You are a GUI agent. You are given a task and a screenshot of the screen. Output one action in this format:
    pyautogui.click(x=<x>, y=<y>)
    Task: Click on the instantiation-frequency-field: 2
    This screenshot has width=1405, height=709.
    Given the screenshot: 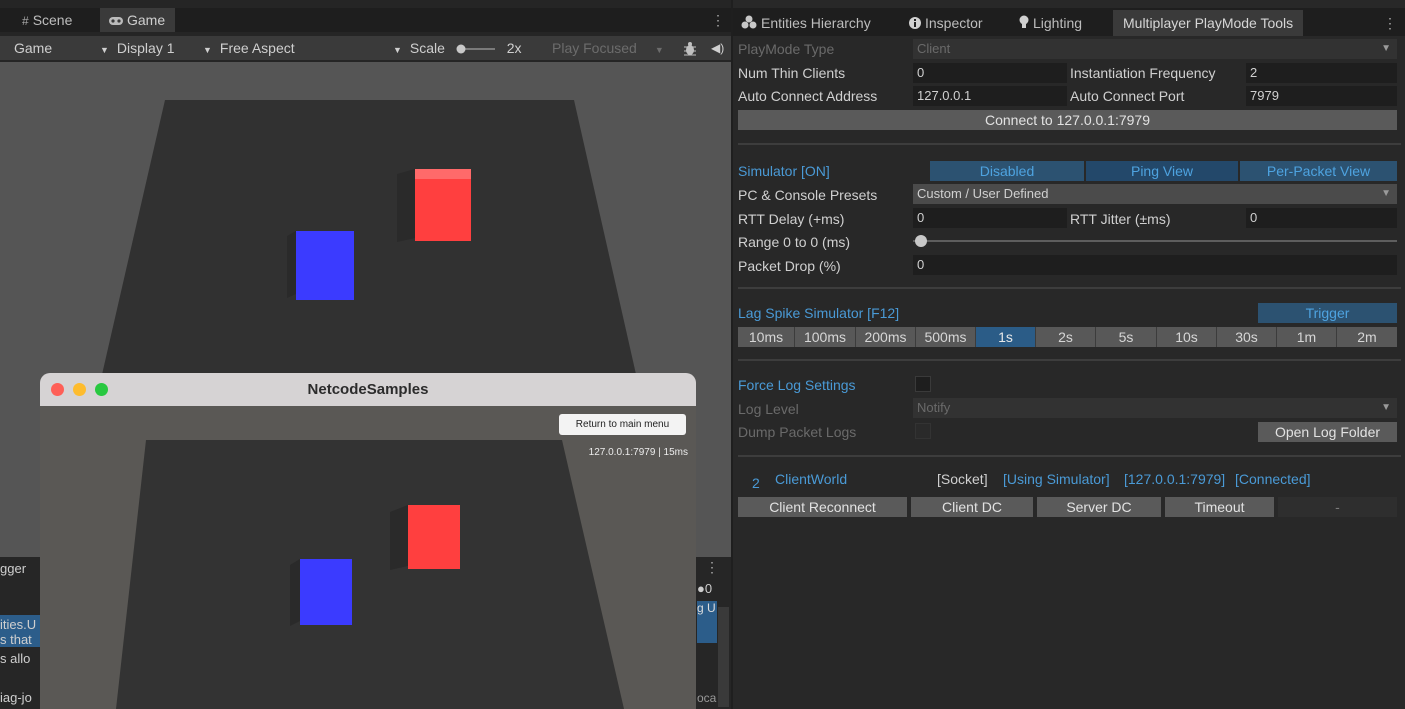 What is the action you would take?
    pyautogui.click(x=1321, y=73)
    